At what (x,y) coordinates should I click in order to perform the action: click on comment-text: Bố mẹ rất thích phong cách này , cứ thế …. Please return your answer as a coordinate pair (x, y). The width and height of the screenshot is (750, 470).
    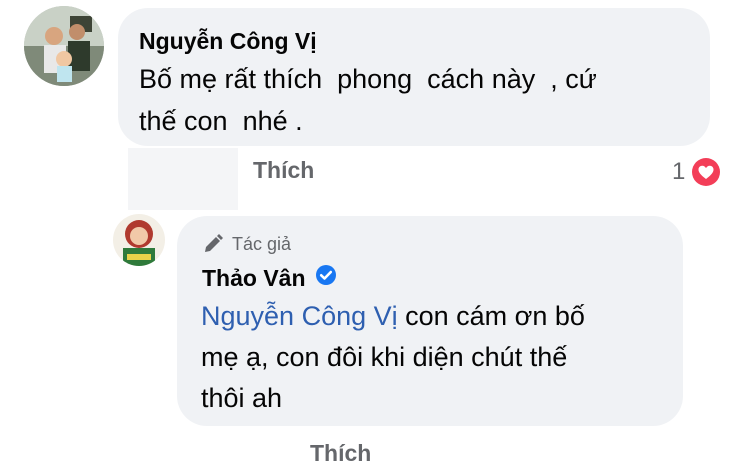
    Looking at the image, I should click on (368, 100).